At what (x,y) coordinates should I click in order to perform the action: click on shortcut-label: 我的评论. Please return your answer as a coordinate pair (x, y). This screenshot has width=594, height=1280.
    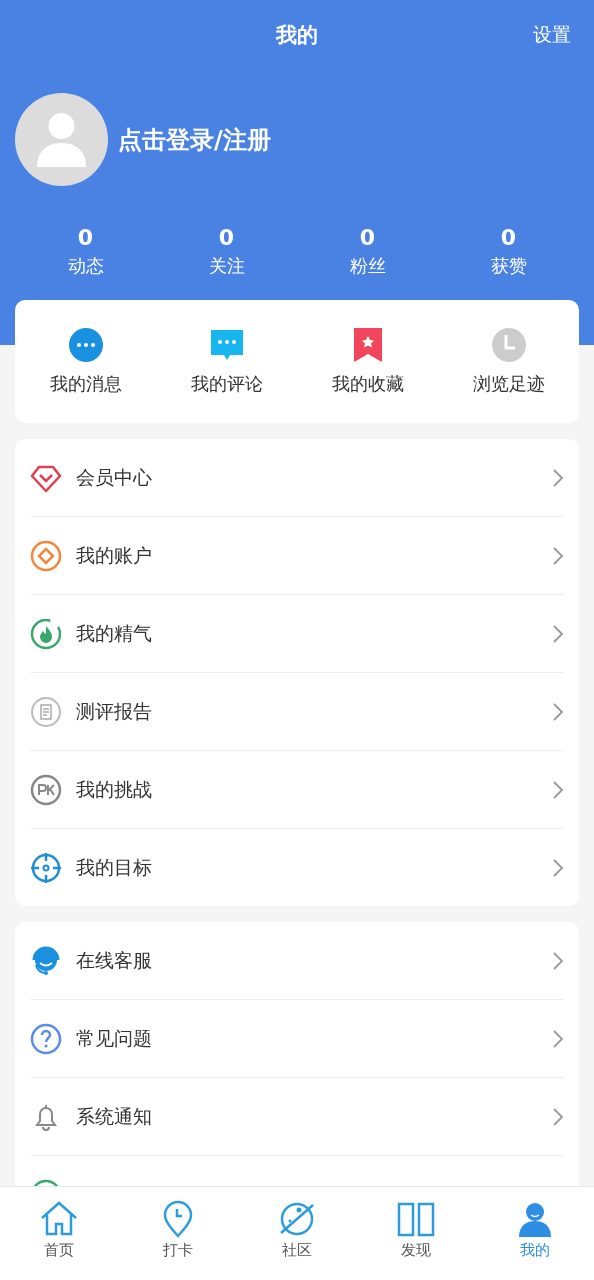
    Looking at the image, I should click on (226, 384).